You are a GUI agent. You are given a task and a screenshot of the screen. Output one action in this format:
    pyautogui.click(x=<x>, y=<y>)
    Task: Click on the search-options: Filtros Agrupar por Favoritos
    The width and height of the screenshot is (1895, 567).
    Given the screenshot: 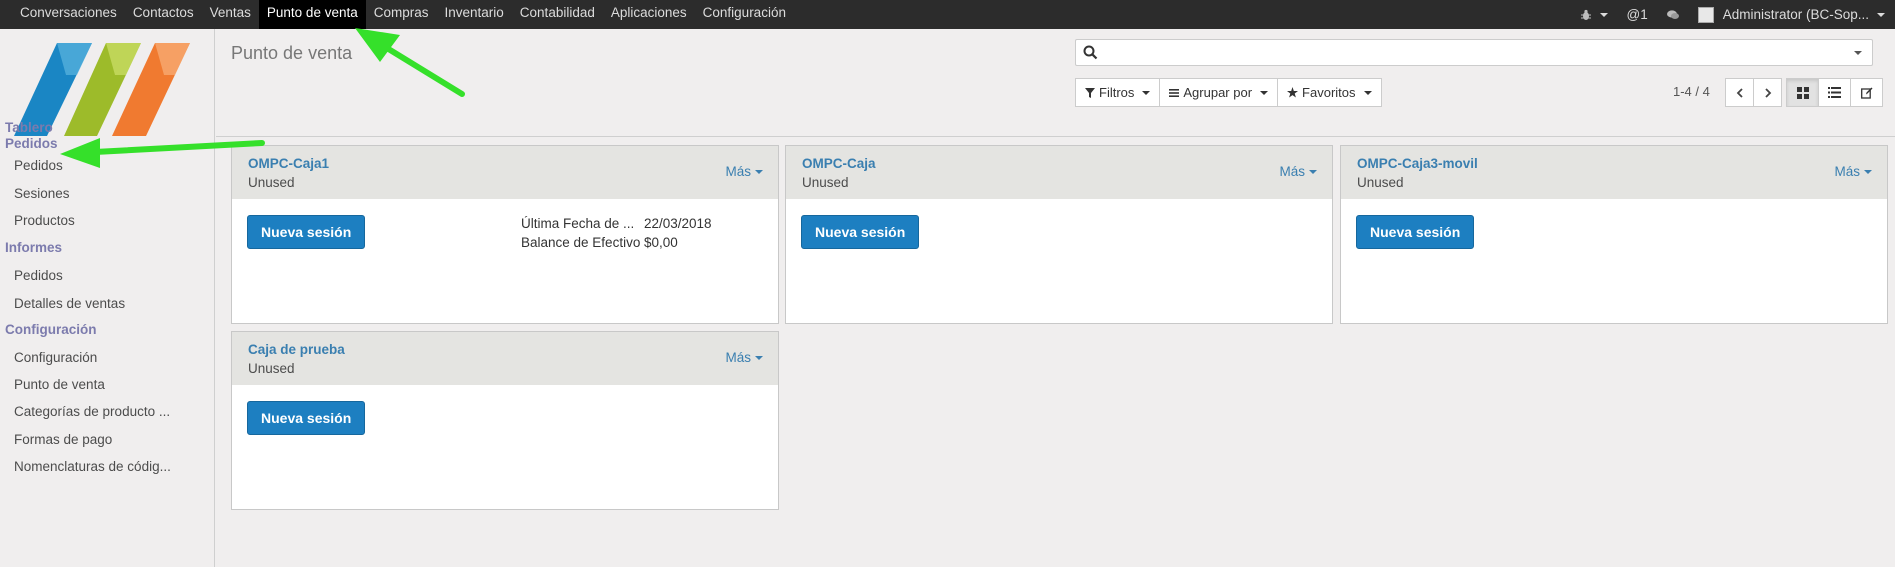 What is the action you would take?
    pyautogui.click(x=1228, y=92)
    